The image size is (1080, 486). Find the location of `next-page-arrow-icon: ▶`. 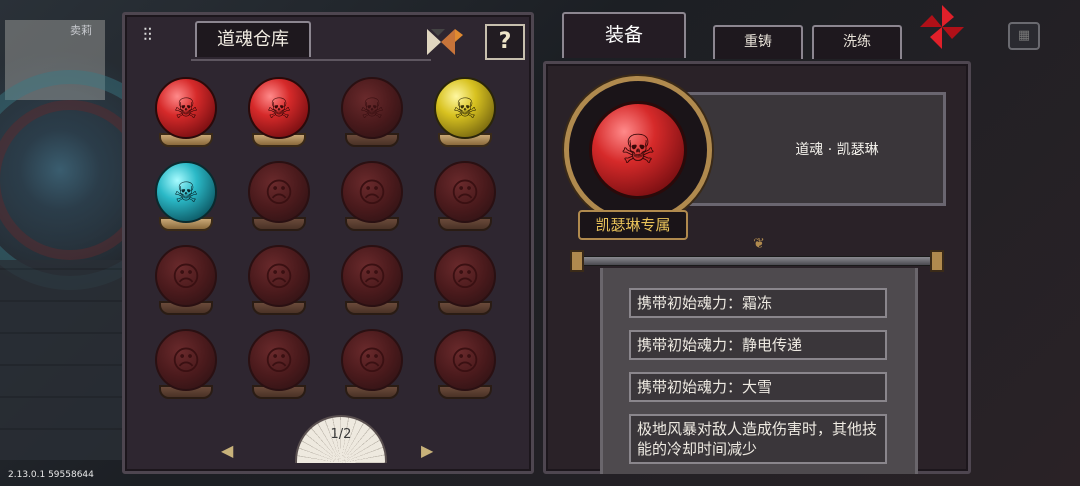

next-page-arrow-icon: ▶ is located at coordinates (427, 450).